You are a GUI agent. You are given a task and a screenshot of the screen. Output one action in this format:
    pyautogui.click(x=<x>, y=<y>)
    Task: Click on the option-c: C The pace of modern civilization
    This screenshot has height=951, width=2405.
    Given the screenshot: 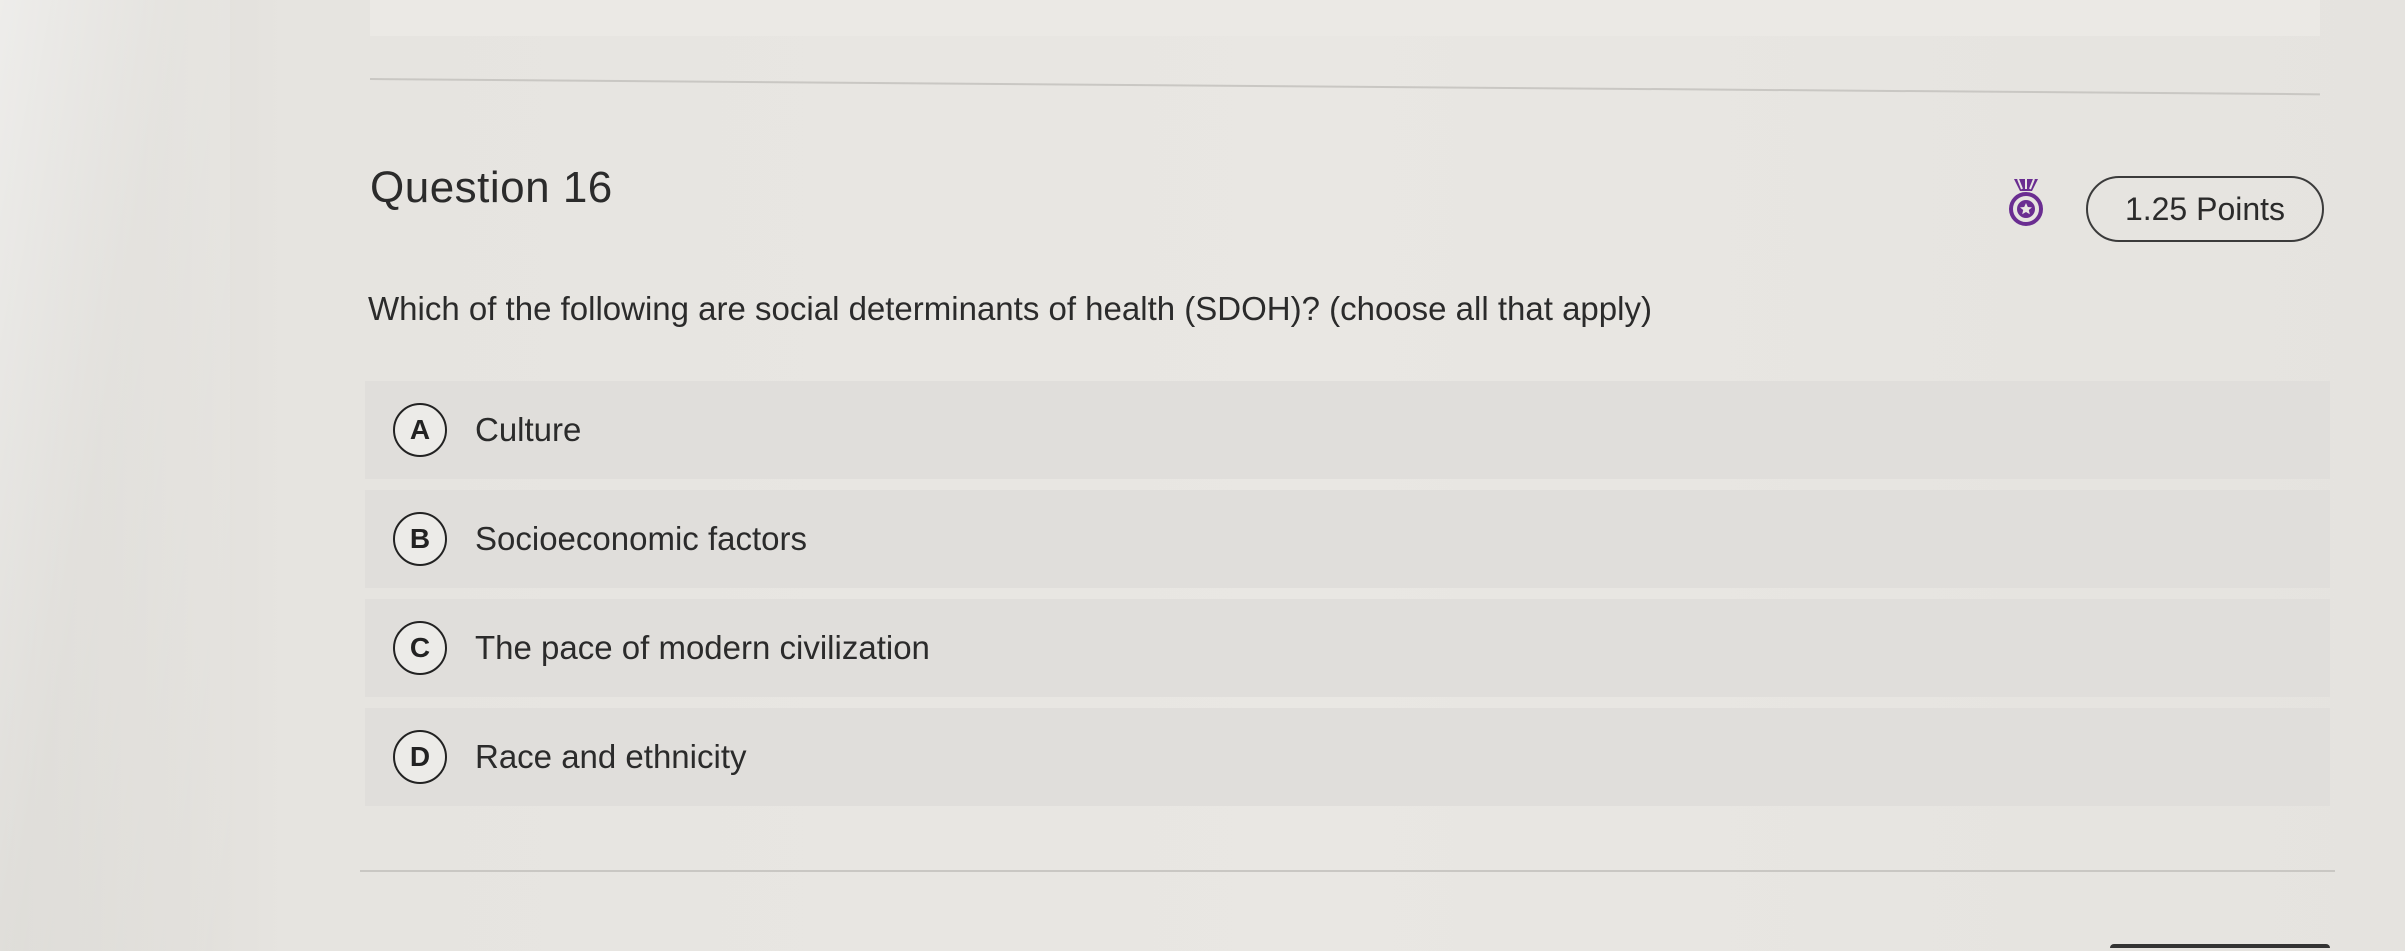 What is the action you would take?
    pyautogui.click(x=1347, y=648)
    